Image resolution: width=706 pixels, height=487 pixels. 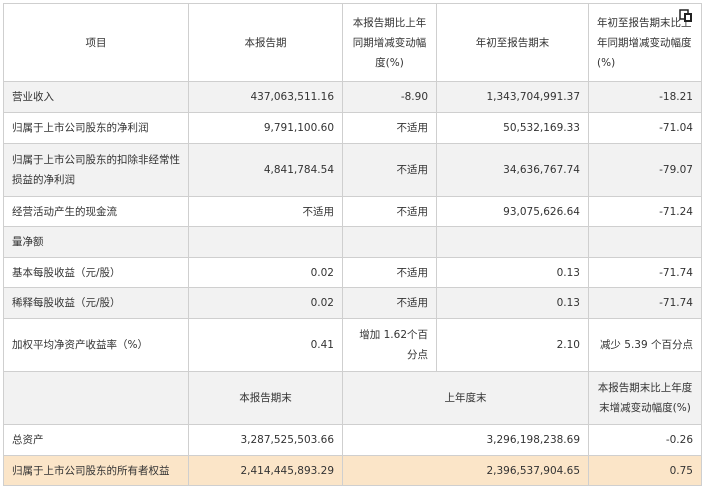 I want to click on ytd-value: 93,075,626.64, so click(x=512, y=211).